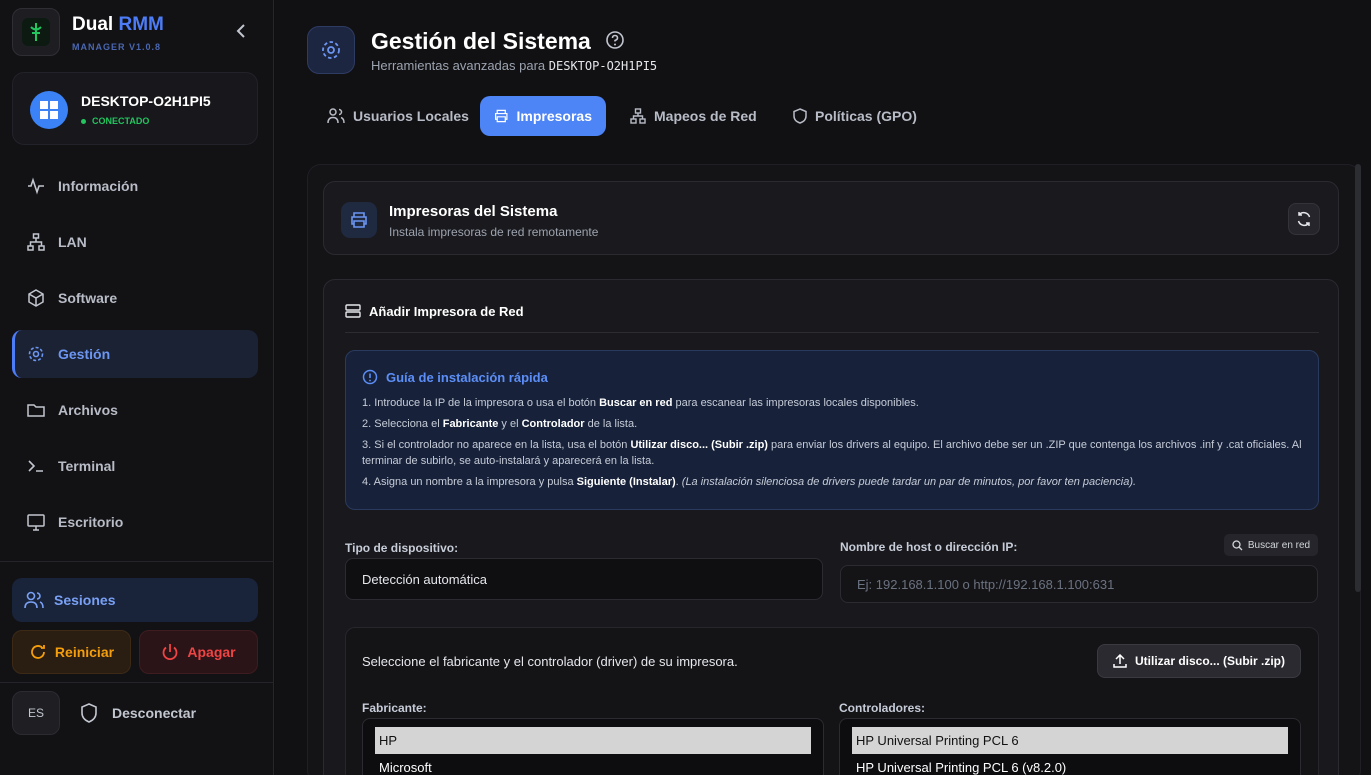 Image resolution: width=1371 pixels, height=775 pixels. I want to click on add-printer-title: Añadir Impresora de Red, so click(434, 311).